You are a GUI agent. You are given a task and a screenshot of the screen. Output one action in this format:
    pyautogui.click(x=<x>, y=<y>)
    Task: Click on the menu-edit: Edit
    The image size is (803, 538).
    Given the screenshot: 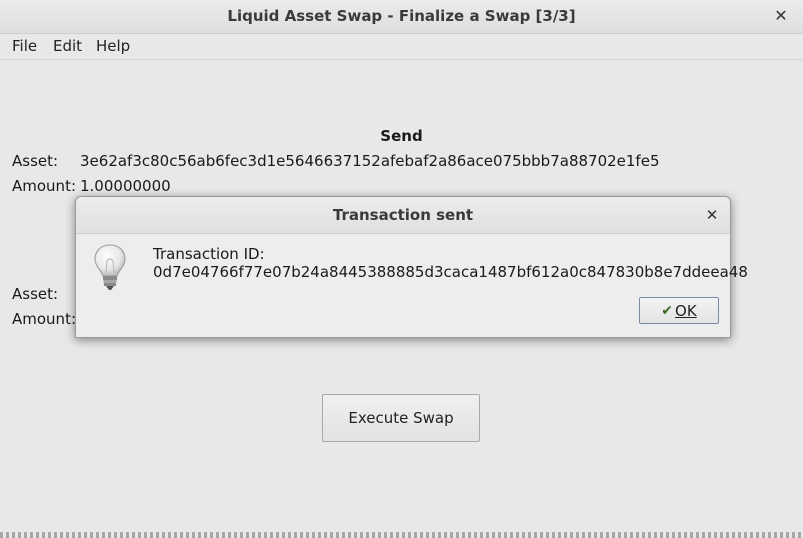 What is the action you would take?
    pyautogui.click(x=67, y=46)
    